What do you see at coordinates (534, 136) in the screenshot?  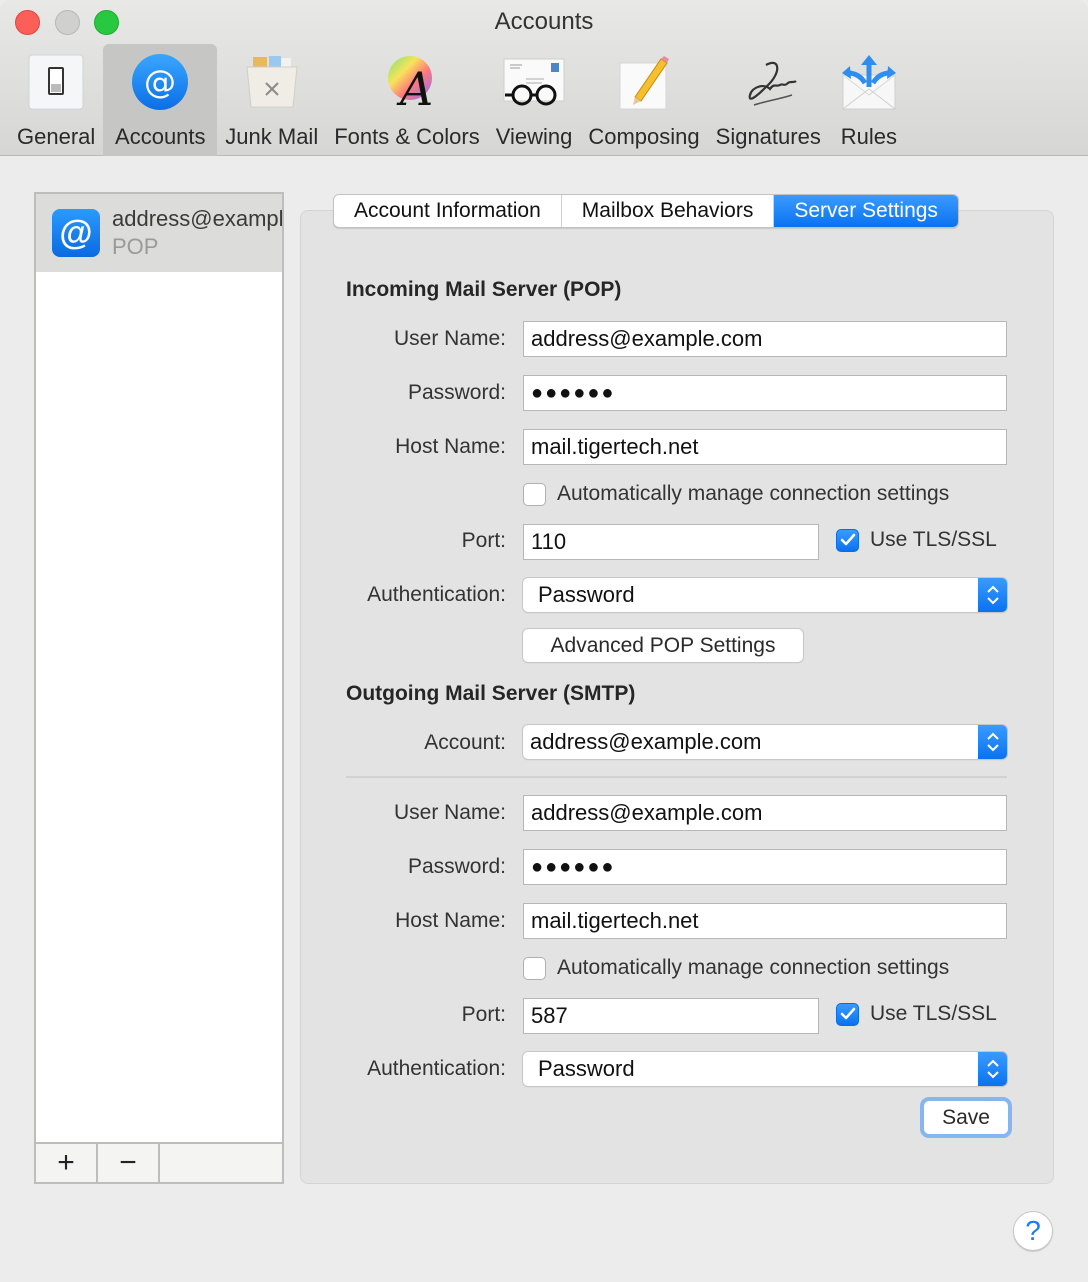 I see `toolbar-label: Viewing` at bounding box center [534, 136].